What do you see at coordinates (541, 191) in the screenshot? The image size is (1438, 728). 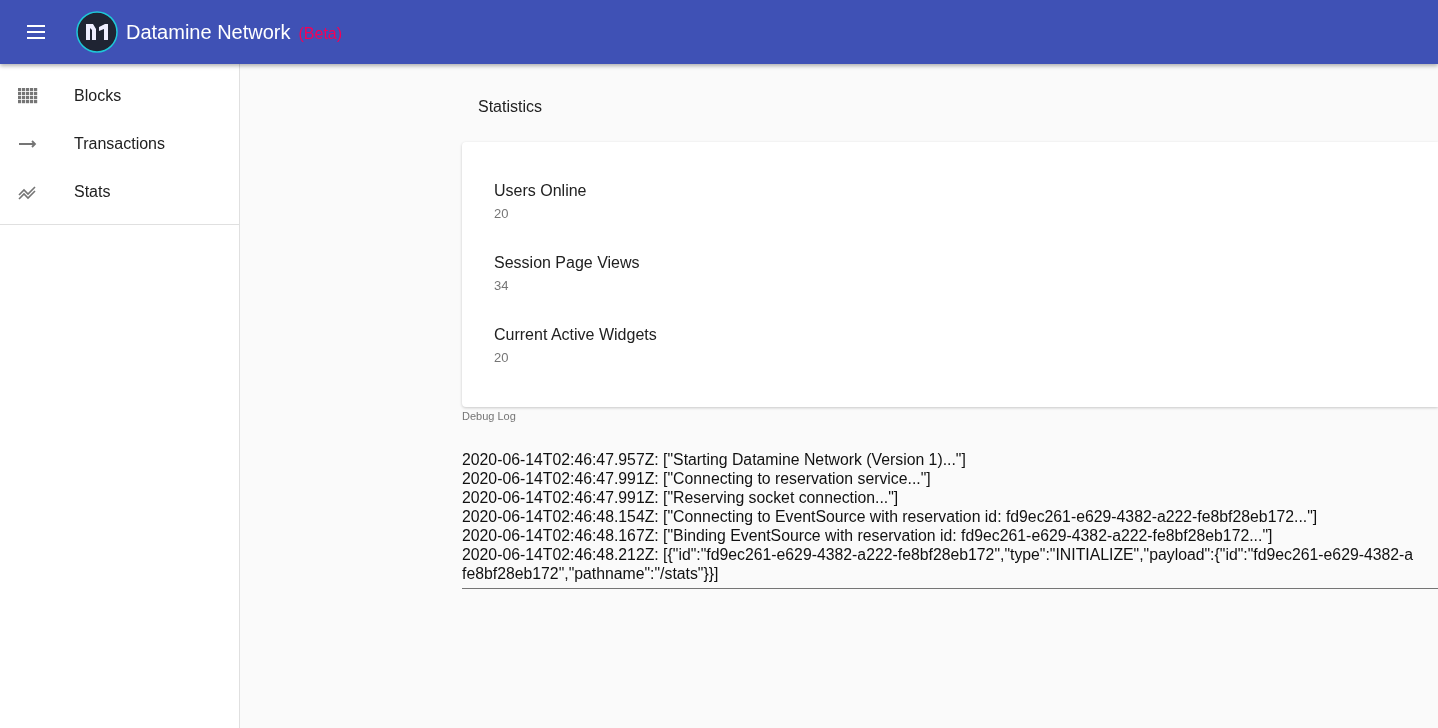 I see `metric-label: Users Online` at bounding box center [541, 191].